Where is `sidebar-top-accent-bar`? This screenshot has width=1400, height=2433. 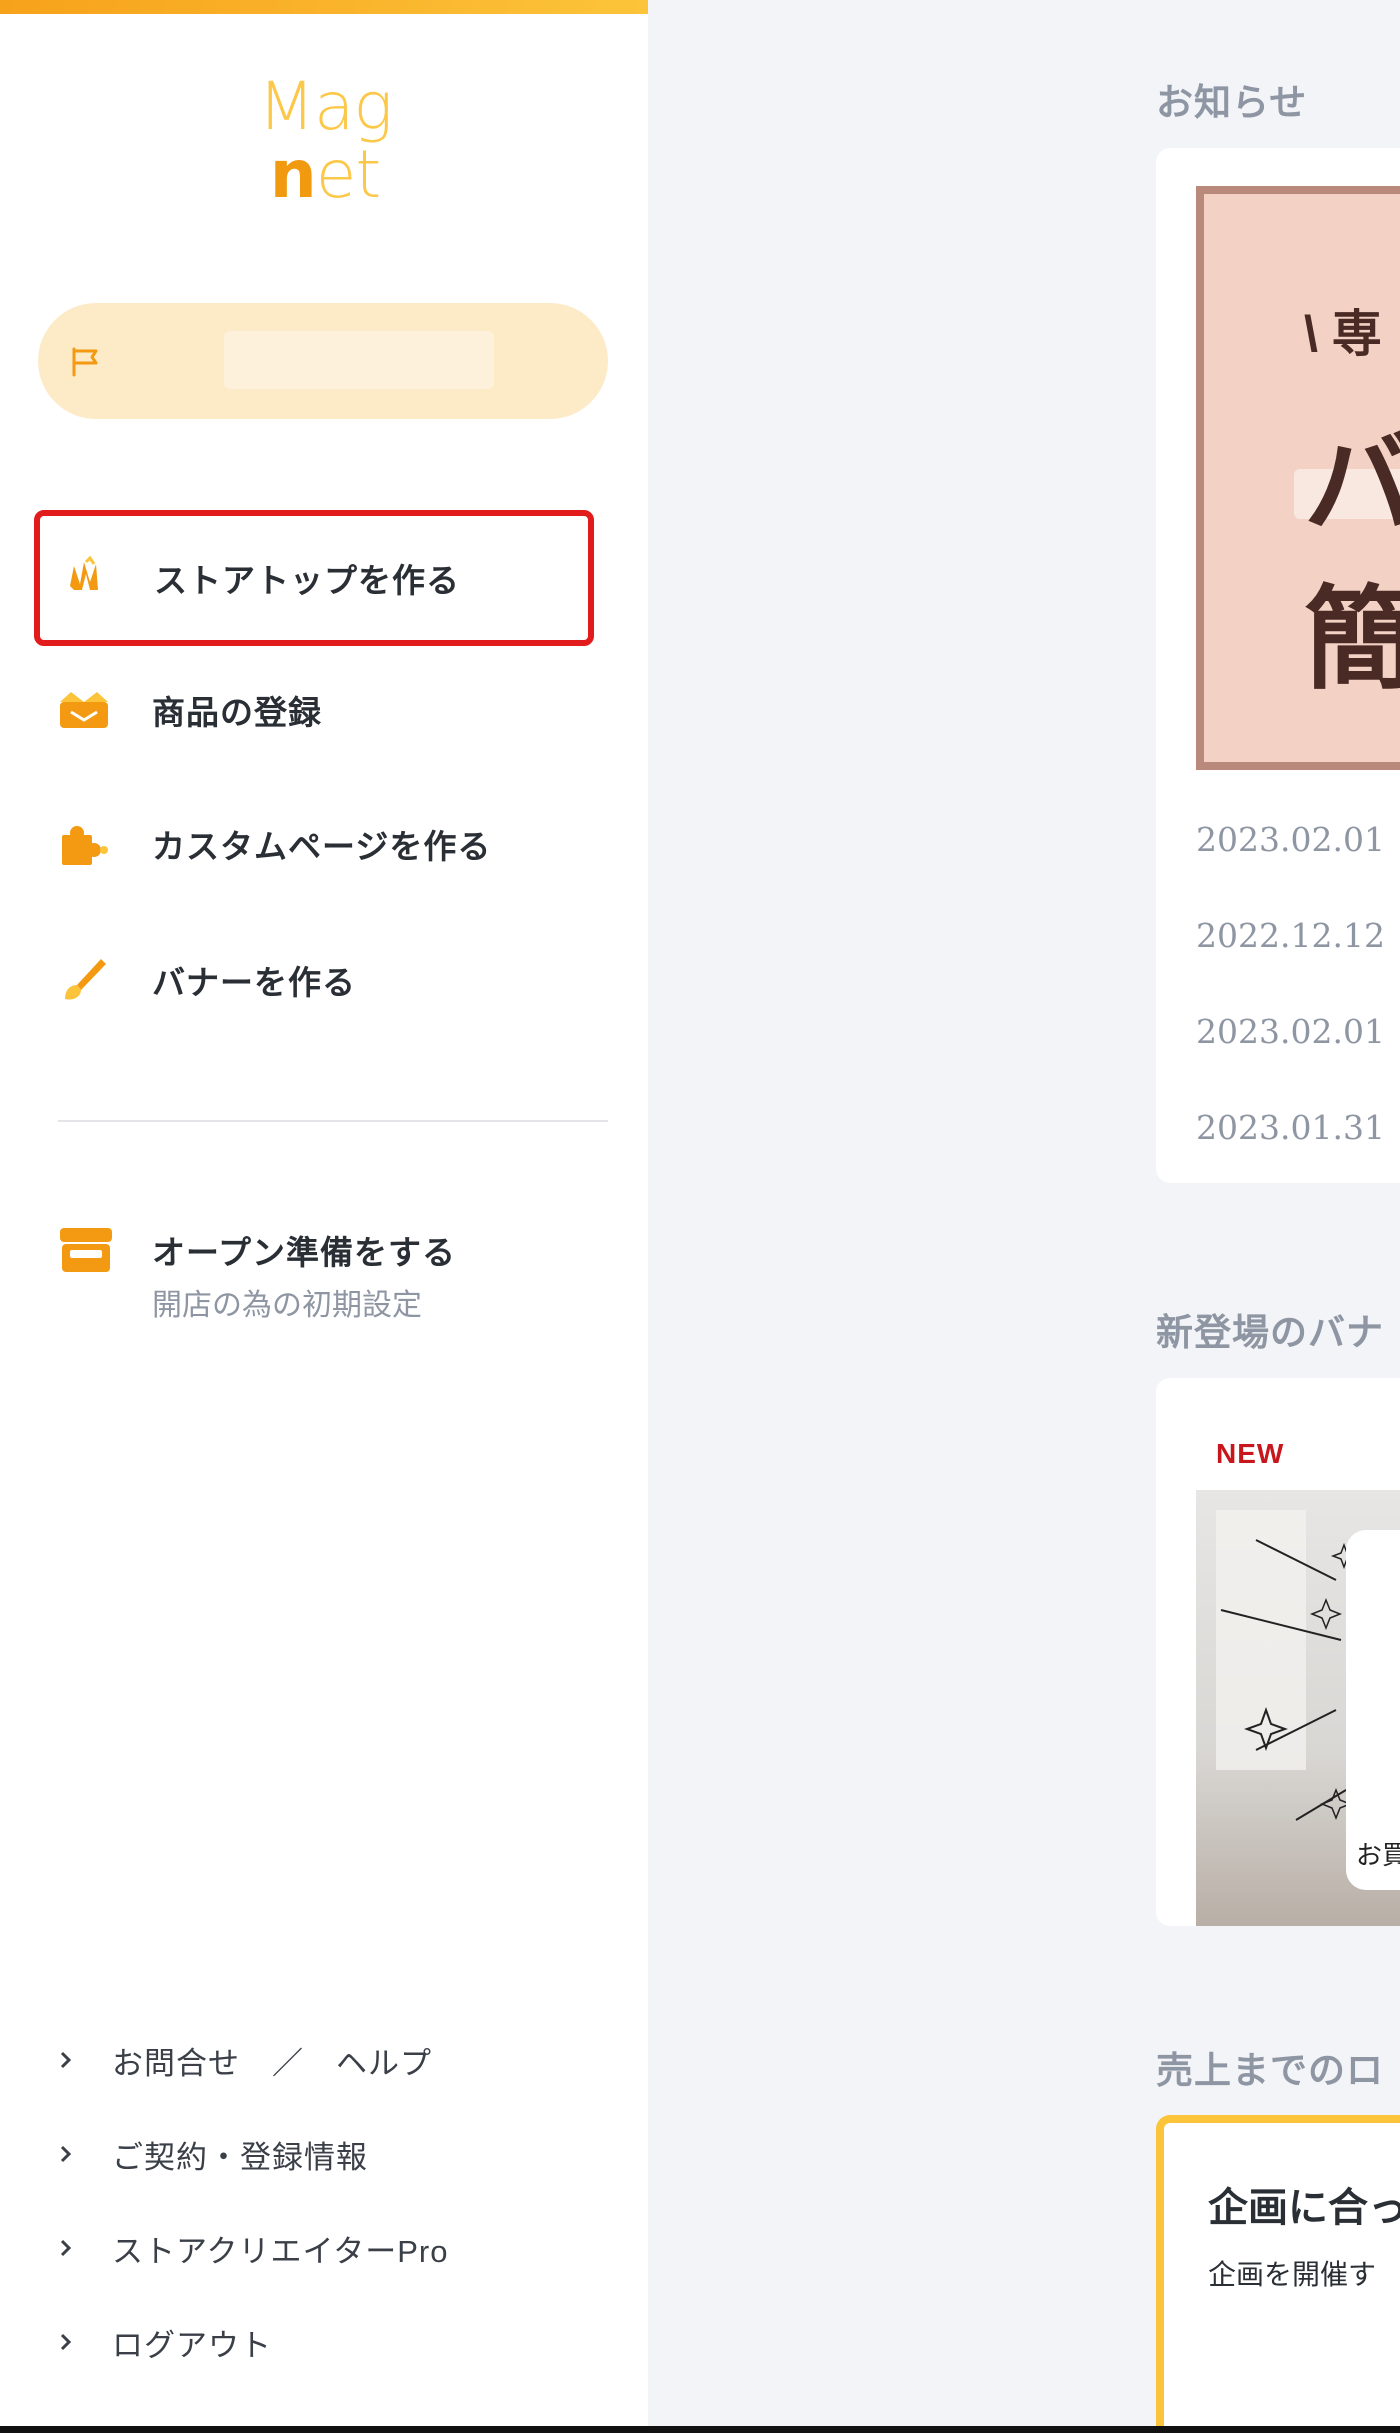
sidebar-top-accent-bar is located at coordinates (324, 7).